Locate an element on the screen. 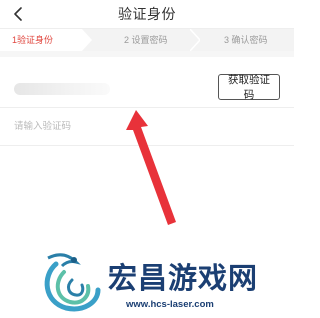  dragon-logo-icon is located at coordinates (72, 282).